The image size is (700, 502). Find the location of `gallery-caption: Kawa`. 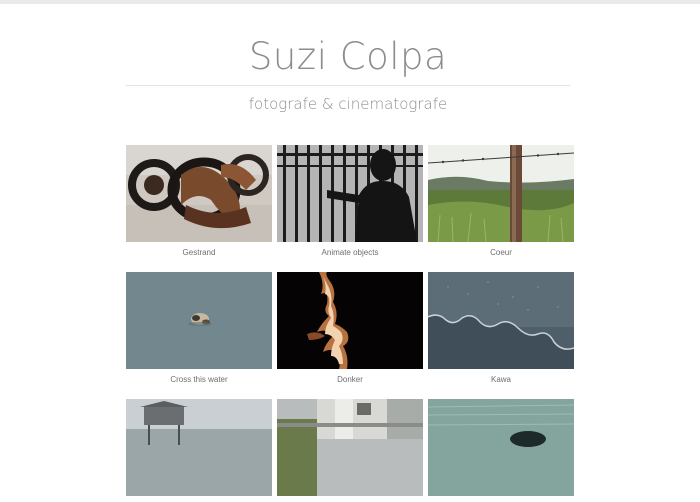

gallery-caption: Kawa is located at coordinates (501, 380).